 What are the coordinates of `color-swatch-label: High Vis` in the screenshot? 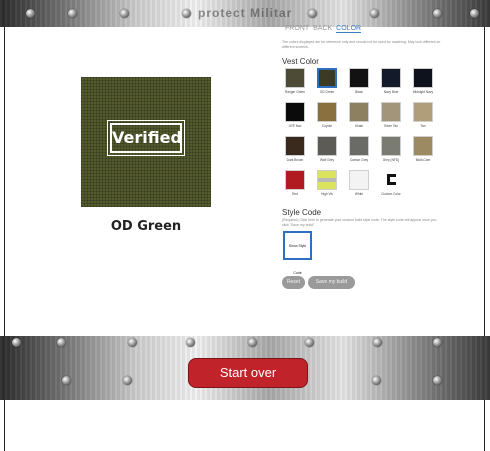 It's located at (327, 194).